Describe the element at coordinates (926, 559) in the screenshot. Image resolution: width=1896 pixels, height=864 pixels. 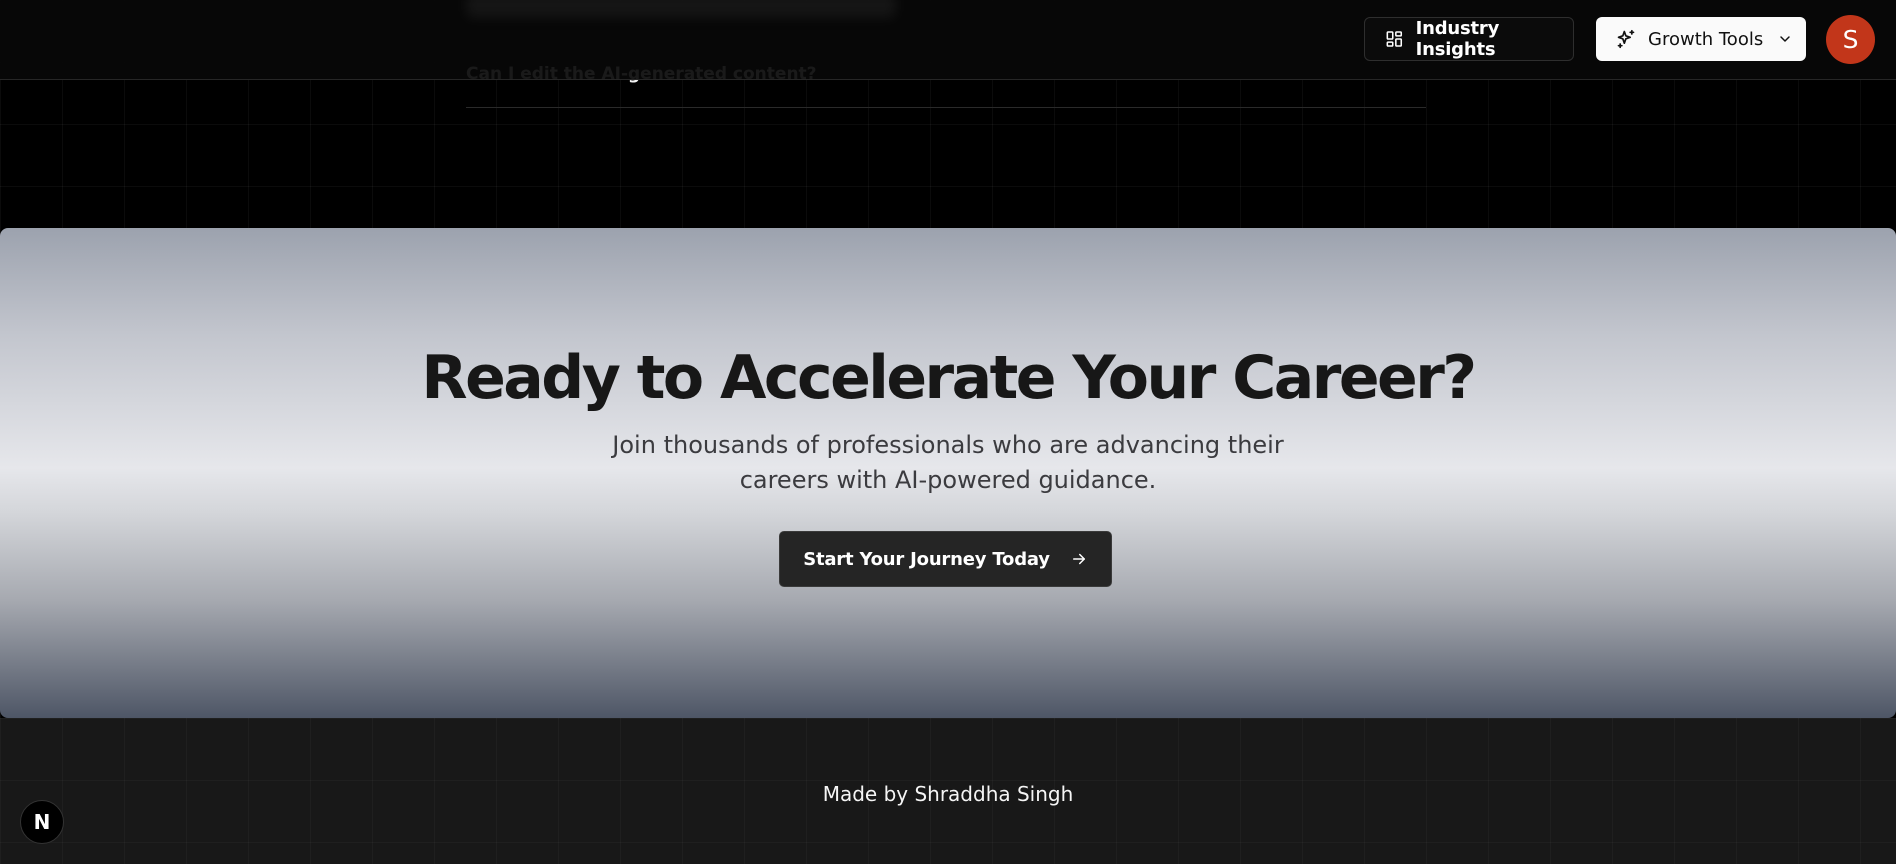
I see `start-journey-label: Start Your Journey Today` at that location.